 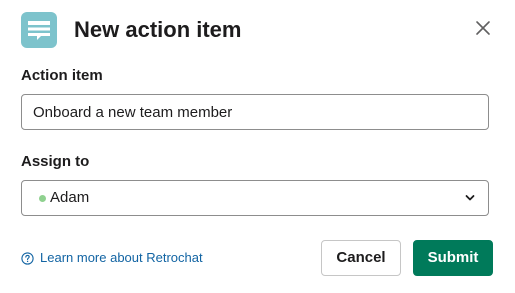 What do you see at coordinates (27, 258) in the screenshot?
I see `question-circle-icon` at bounding box center [27, 258].